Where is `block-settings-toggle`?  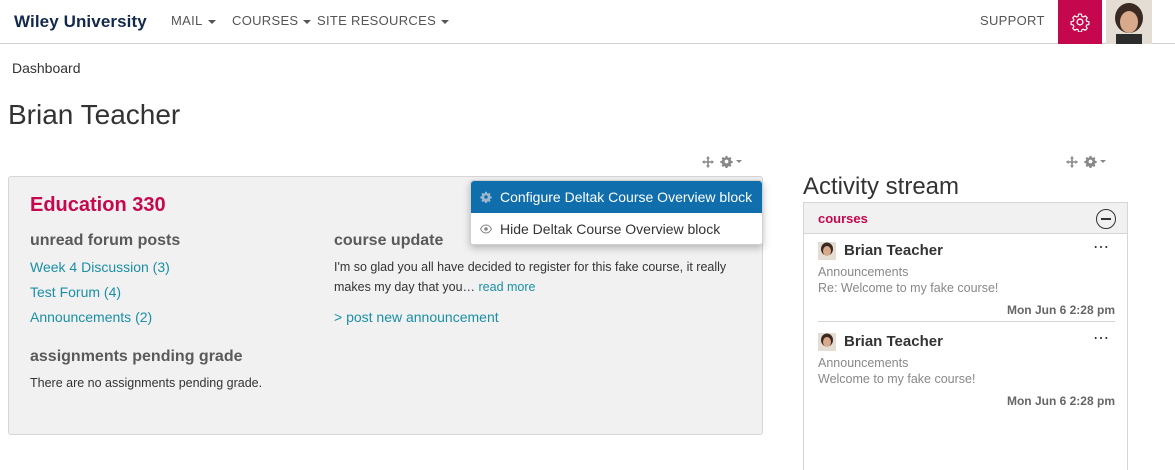
block-settings-toggle is located at coordinates (731, 161).